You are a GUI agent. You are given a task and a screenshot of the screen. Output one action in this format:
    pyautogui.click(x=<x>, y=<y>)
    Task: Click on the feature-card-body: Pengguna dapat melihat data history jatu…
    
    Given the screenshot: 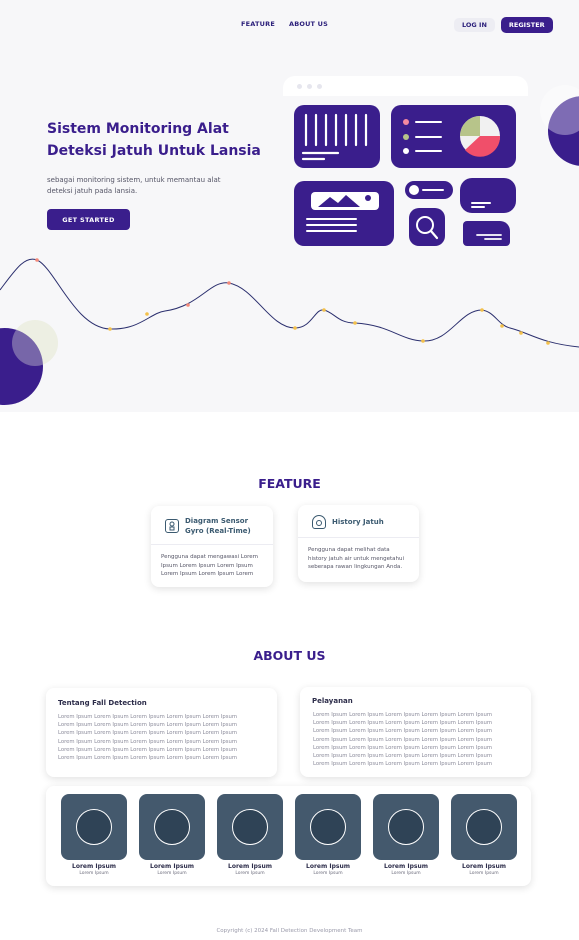 What is the action you would take?
    pyautogui.click(x=356, y=558)
    